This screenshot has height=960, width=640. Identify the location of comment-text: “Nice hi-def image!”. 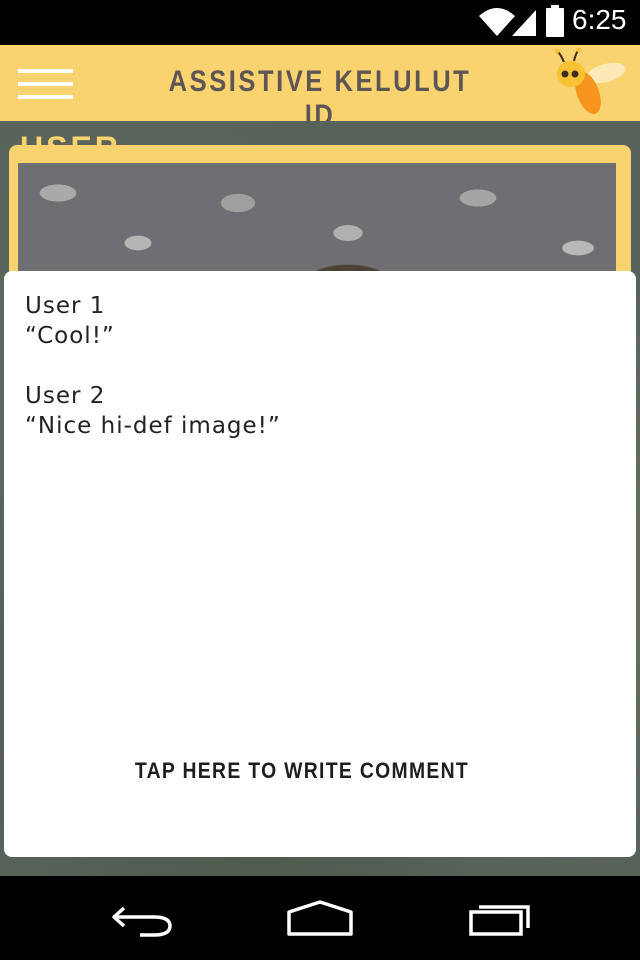
(153, 426).